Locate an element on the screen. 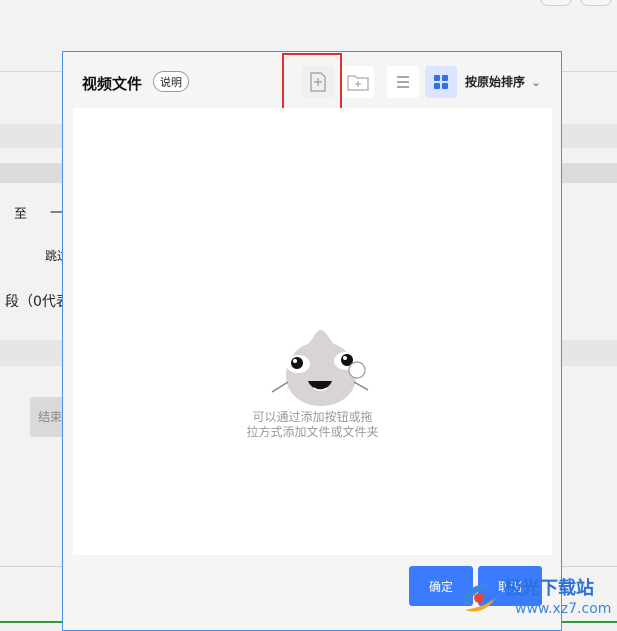 The image size is (617, 631). hint-line-1: 可以通过添加按钮或拖 is located at coordinates (312, 417).